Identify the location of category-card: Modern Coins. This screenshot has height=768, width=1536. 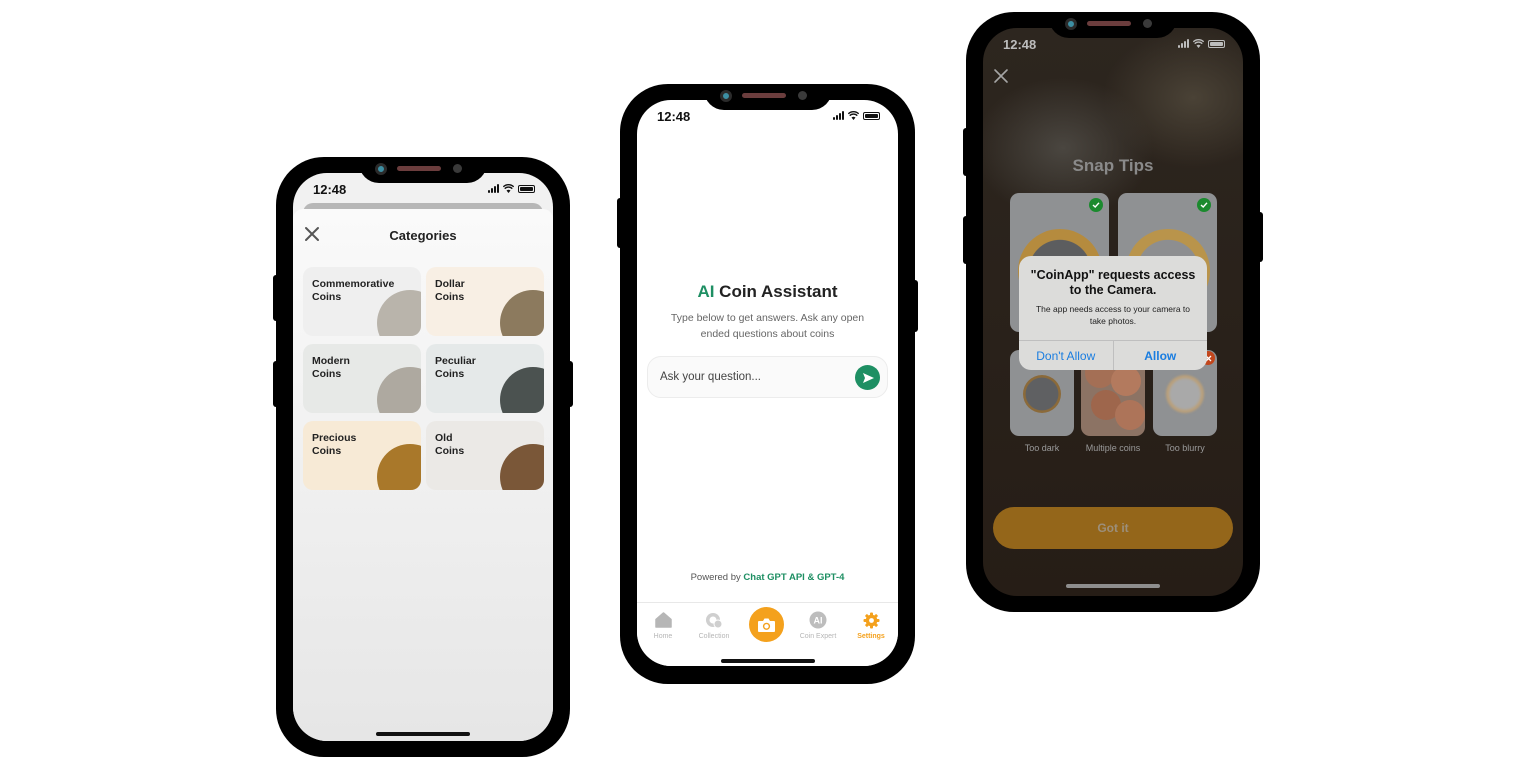
(362, 378).